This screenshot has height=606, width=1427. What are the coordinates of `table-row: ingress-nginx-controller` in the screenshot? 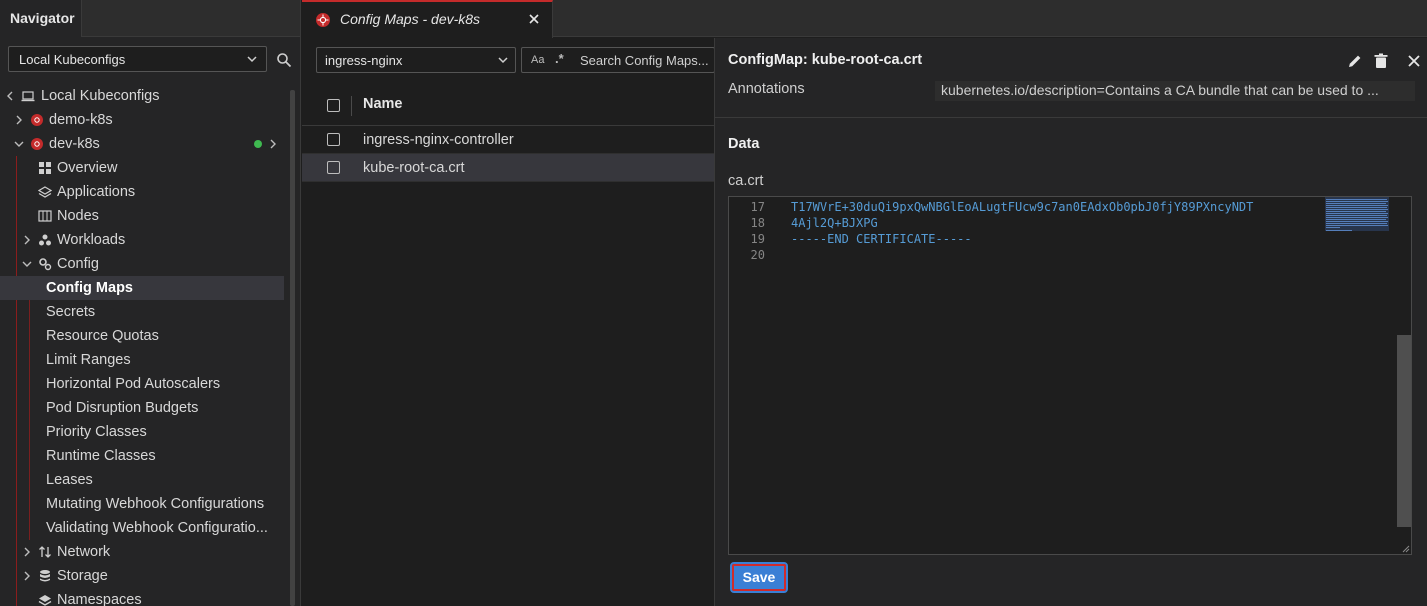 It's located at (508, 140).